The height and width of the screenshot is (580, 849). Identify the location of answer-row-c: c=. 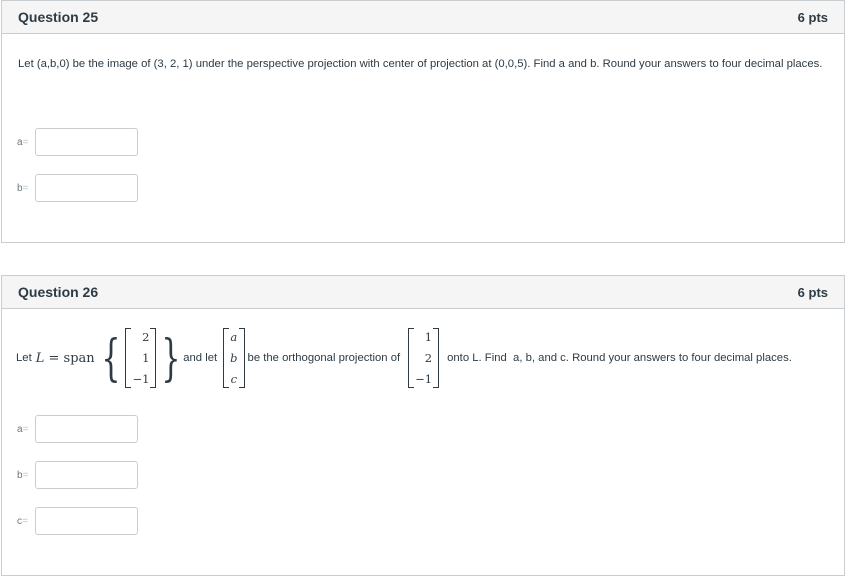
(77, 521).